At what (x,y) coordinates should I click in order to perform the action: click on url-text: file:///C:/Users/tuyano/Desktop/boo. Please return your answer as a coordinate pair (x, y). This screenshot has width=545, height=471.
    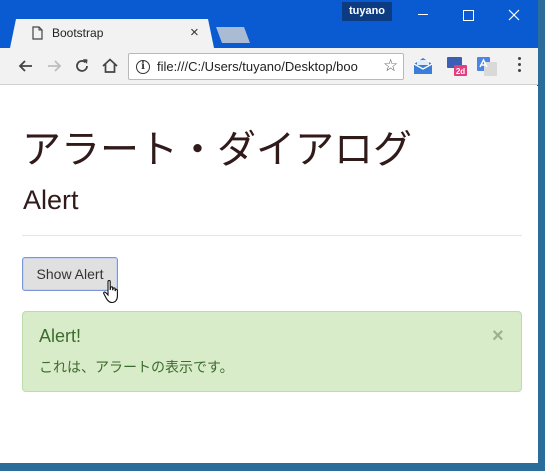
    Looking at the image, I should click on (266, 66).